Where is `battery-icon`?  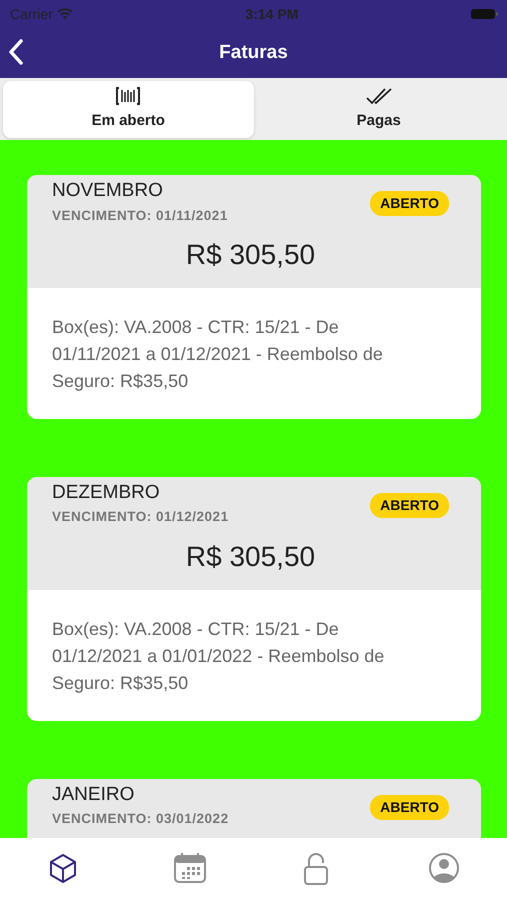
battery-icon is located at coordinates (484, 14).